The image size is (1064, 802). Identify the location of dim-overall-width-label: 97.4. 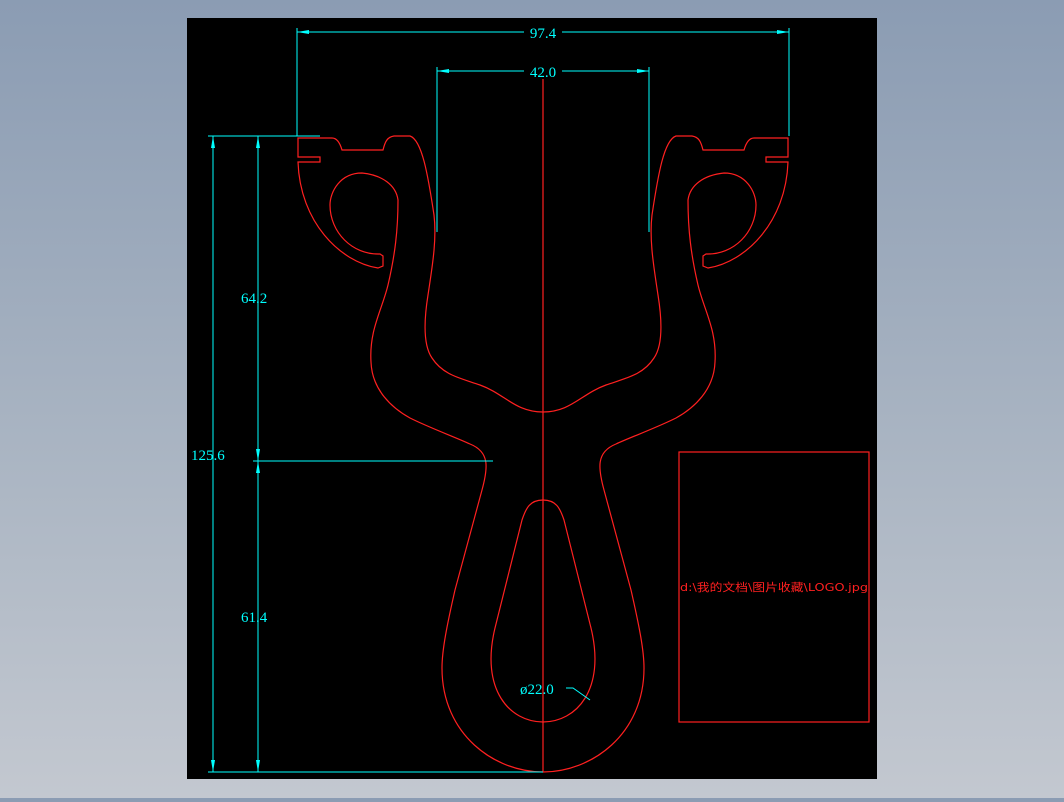
(543, 34).